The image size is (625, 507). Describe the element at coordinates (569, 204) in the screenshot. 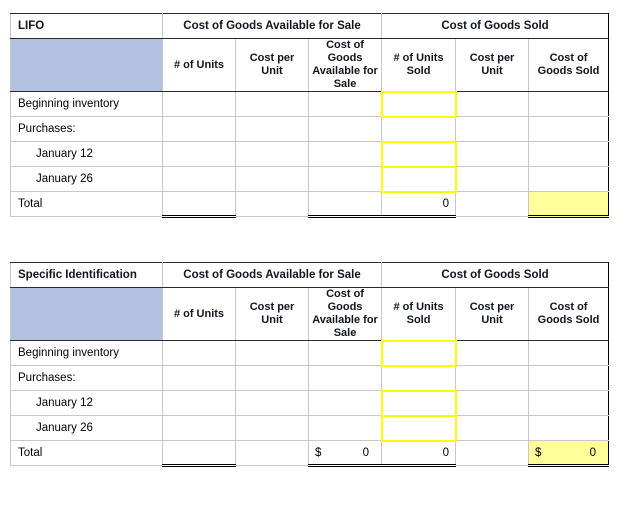

I see `total-cost-of-goods-sold` at that location.